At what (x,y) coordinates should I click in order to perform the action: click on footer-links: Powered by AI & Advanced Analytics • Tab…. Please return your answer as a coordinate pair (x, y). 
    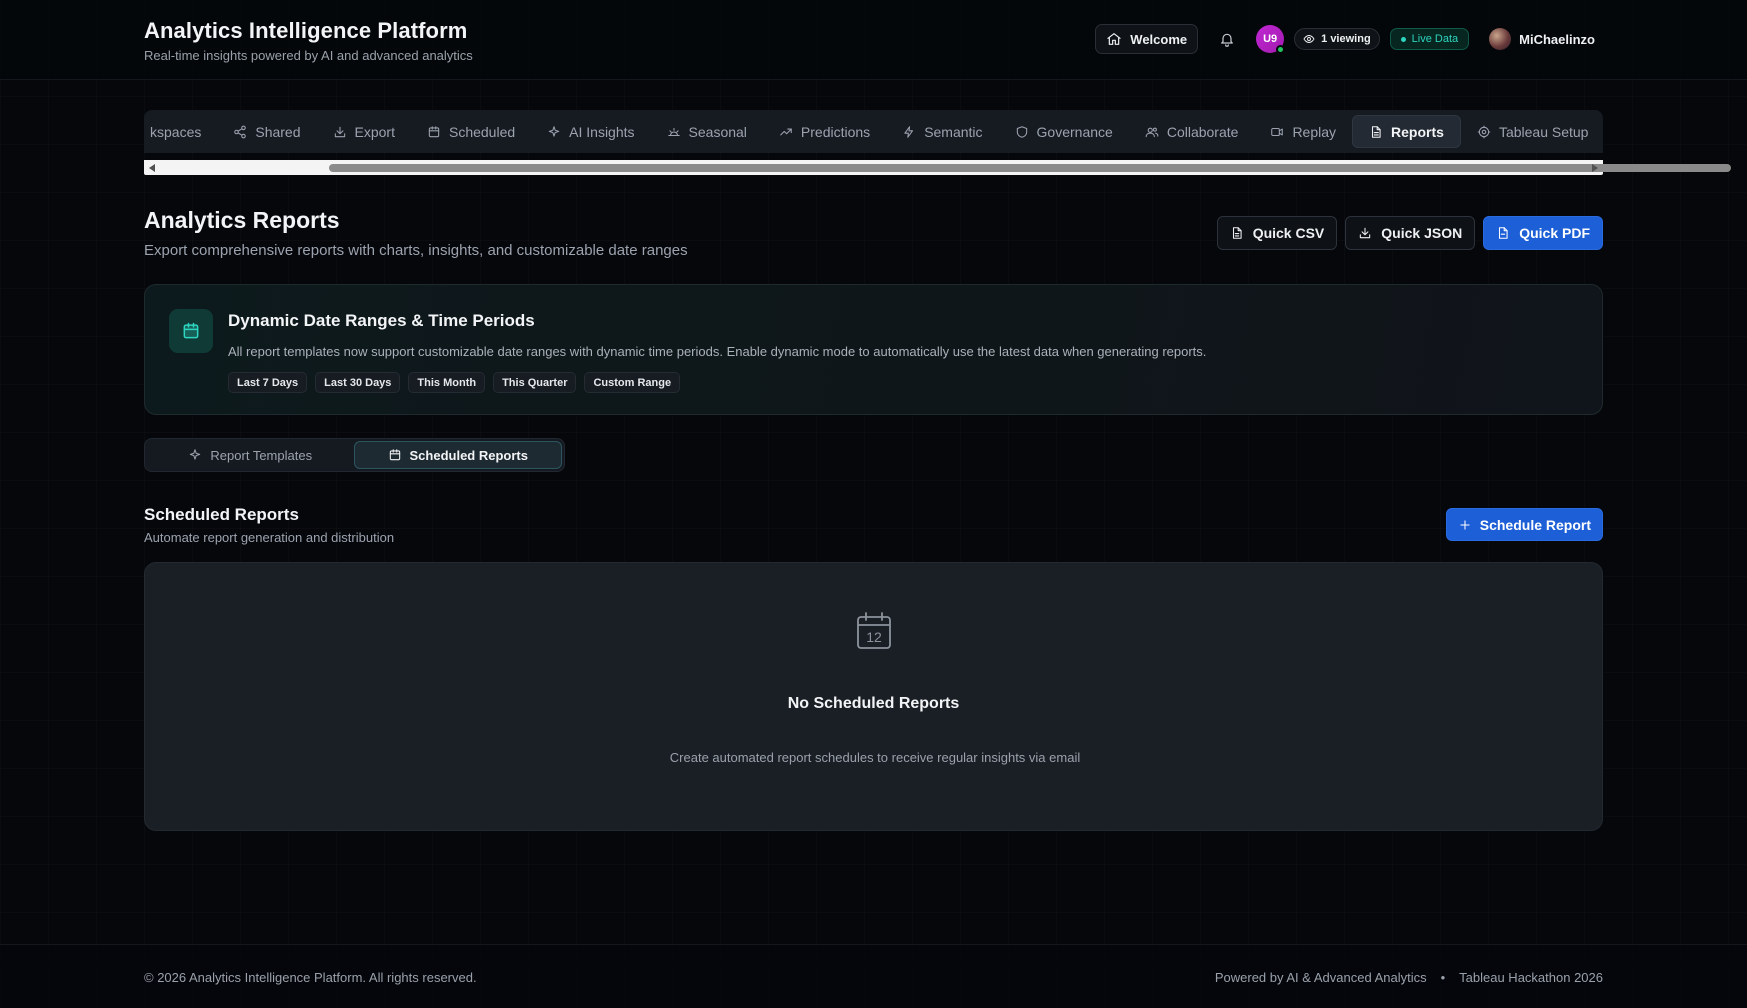
    Looking at the image, I should click on (1409, 977).